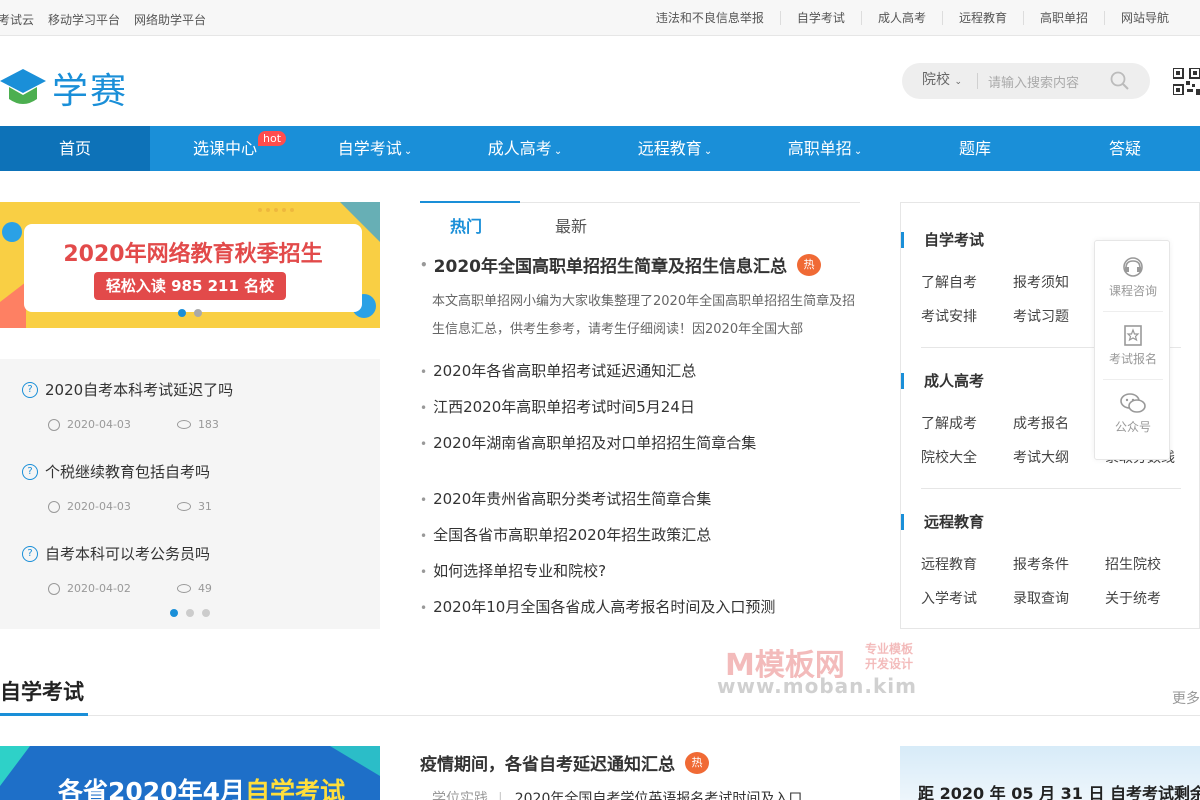 This screenshot has width=1200, height=800. Describe the element at coordinates (820, 18) in the screenshot. I see `top-link-self-study: 自学考试` at that location.